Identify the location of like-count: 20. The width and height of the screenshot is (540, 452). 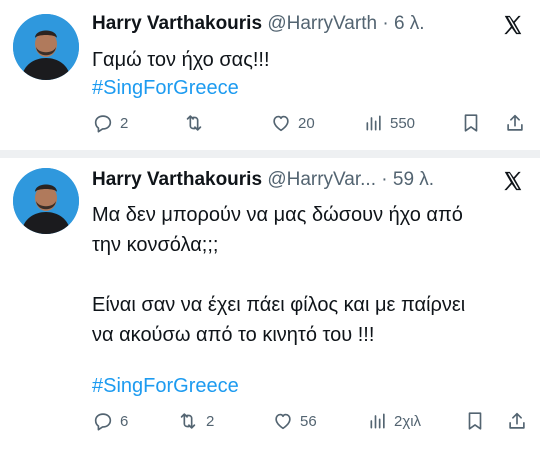
(306, 123).